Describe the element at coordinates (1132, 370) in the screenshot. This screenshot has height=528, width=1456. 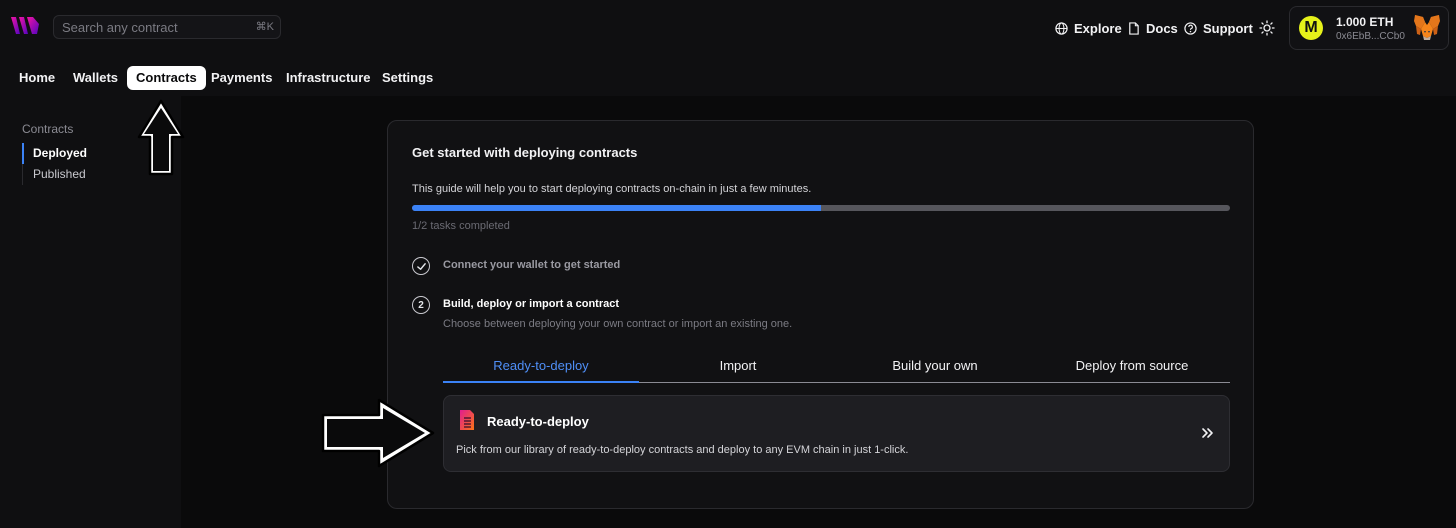
I see `tab-deploy-from-source: Deploy from source` at that location.